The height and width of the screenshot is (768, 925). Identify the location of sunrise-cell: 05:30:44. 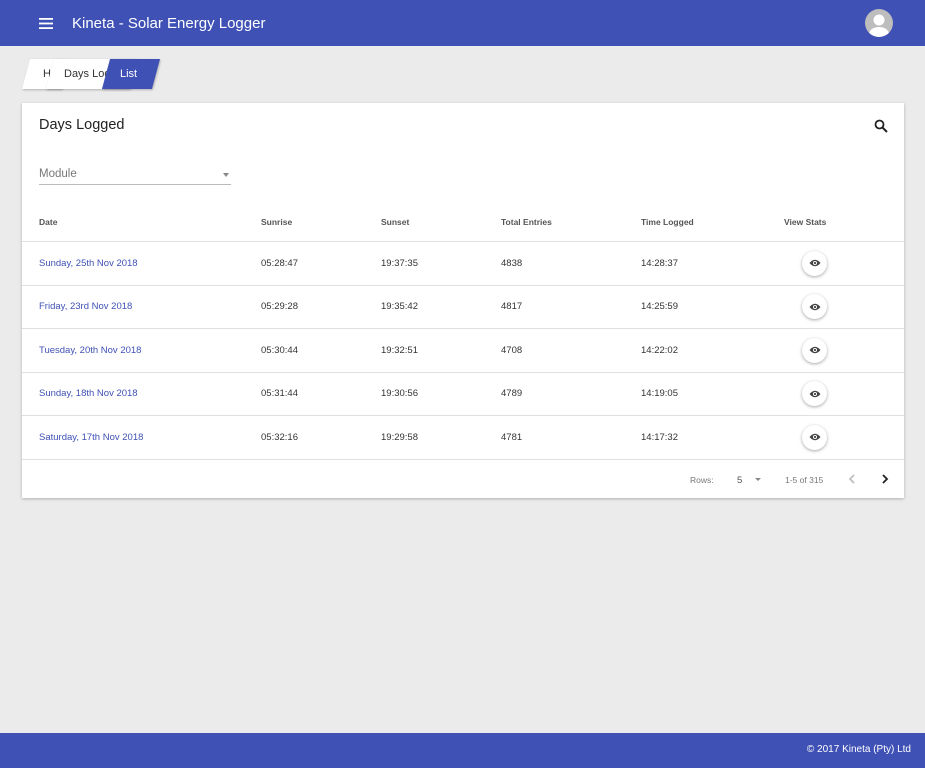
(279, 350).